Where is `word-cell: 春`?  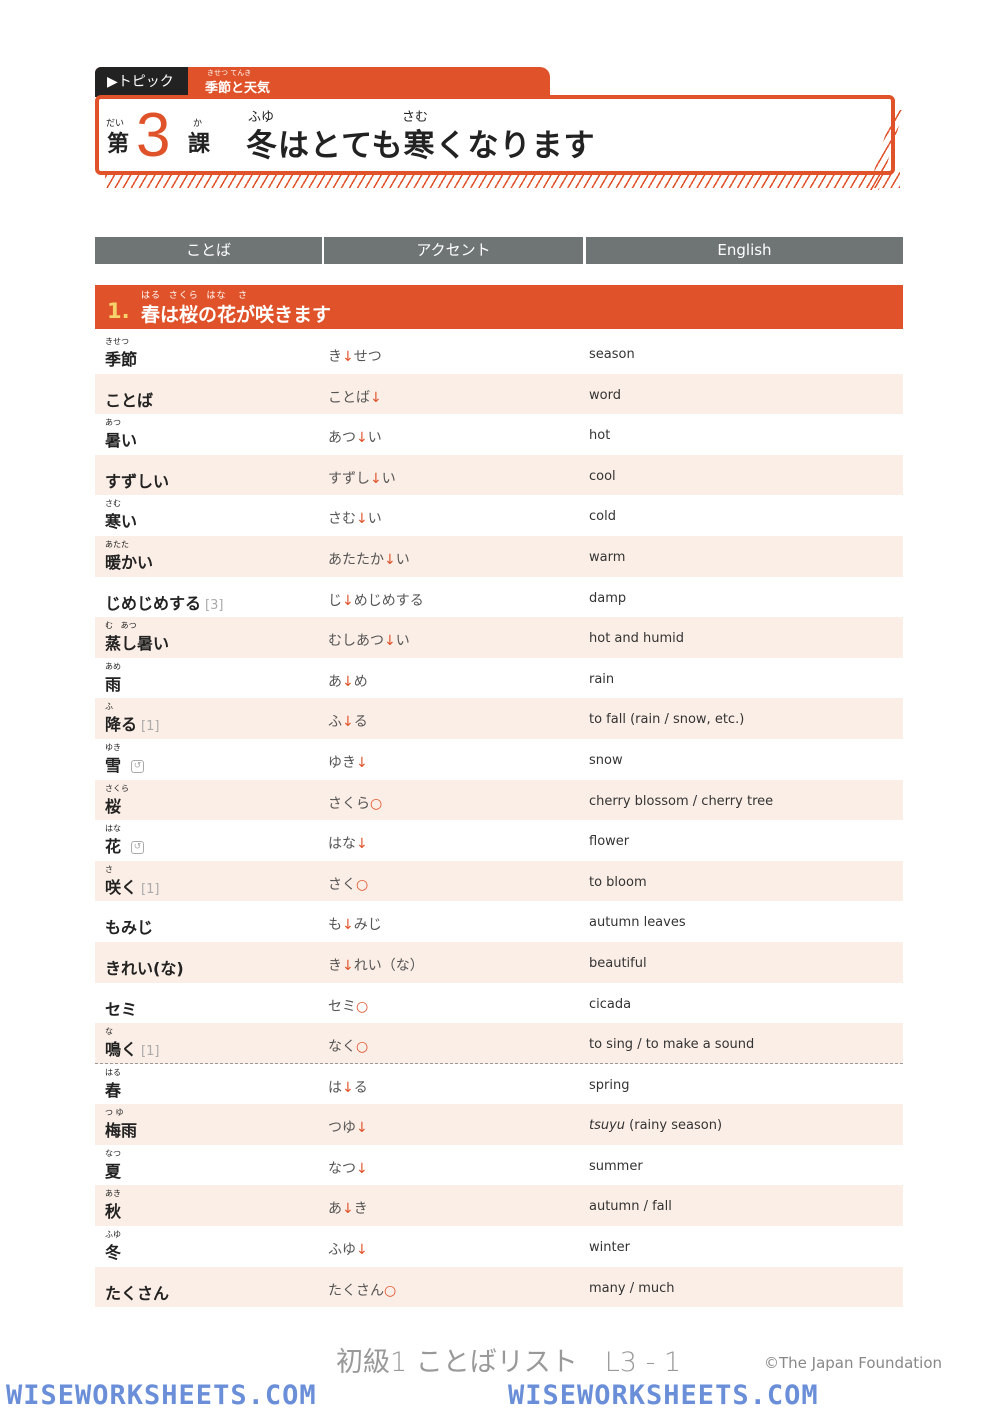
word-cell: 春 is located at coordinates (113, 1089).